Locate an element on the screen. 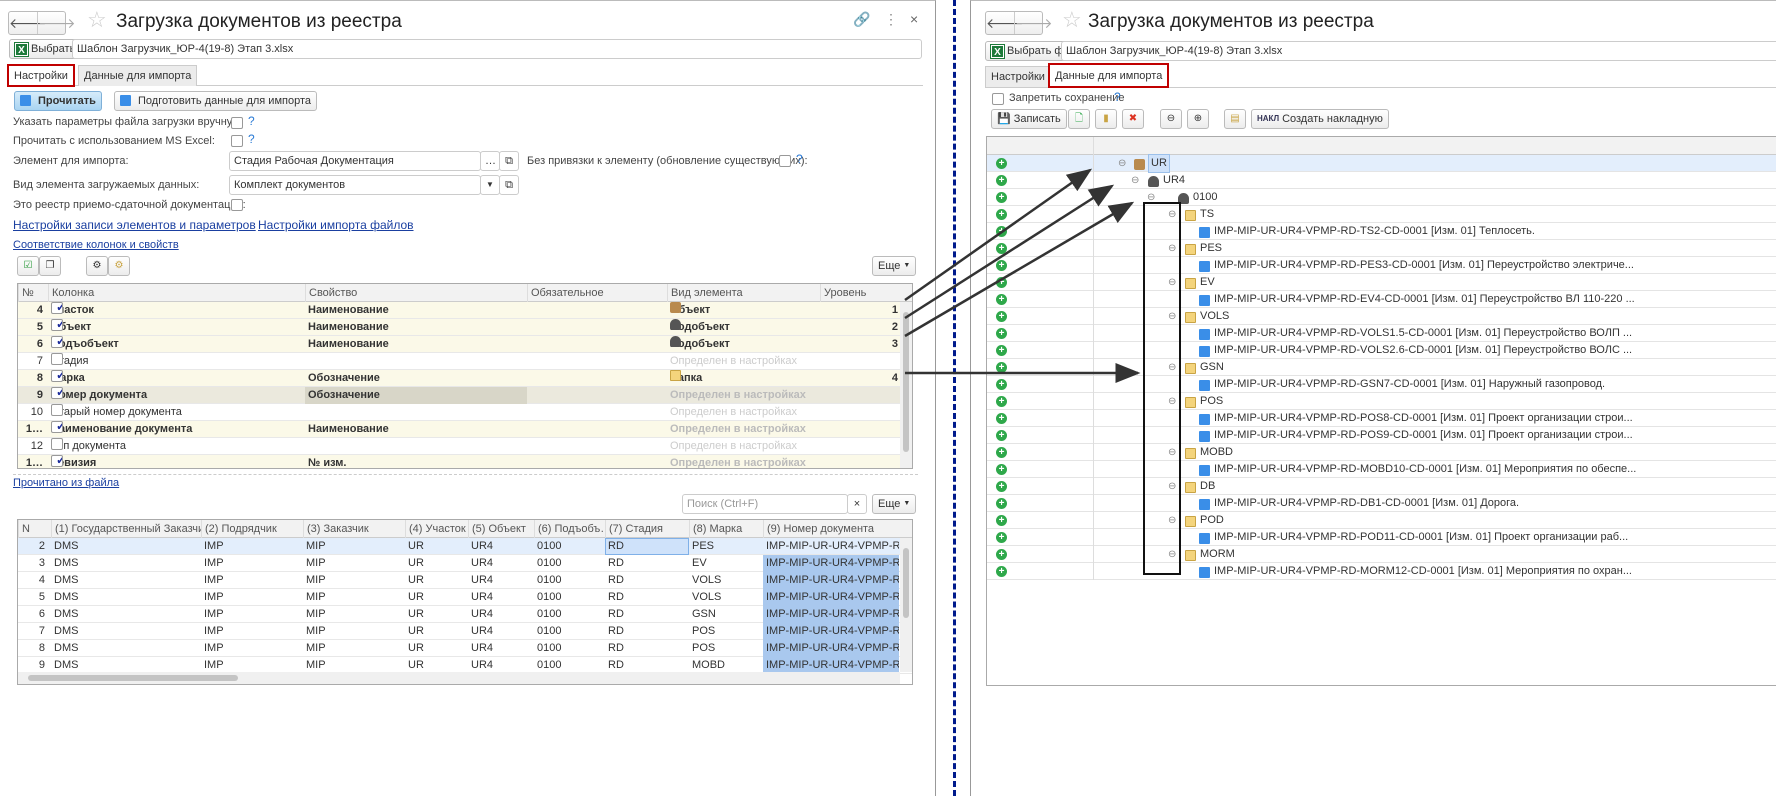 Image resolution: width=1776 pixels, height=796 pixels. folder-level-highlight-box is located at coordinates (1162, 388).